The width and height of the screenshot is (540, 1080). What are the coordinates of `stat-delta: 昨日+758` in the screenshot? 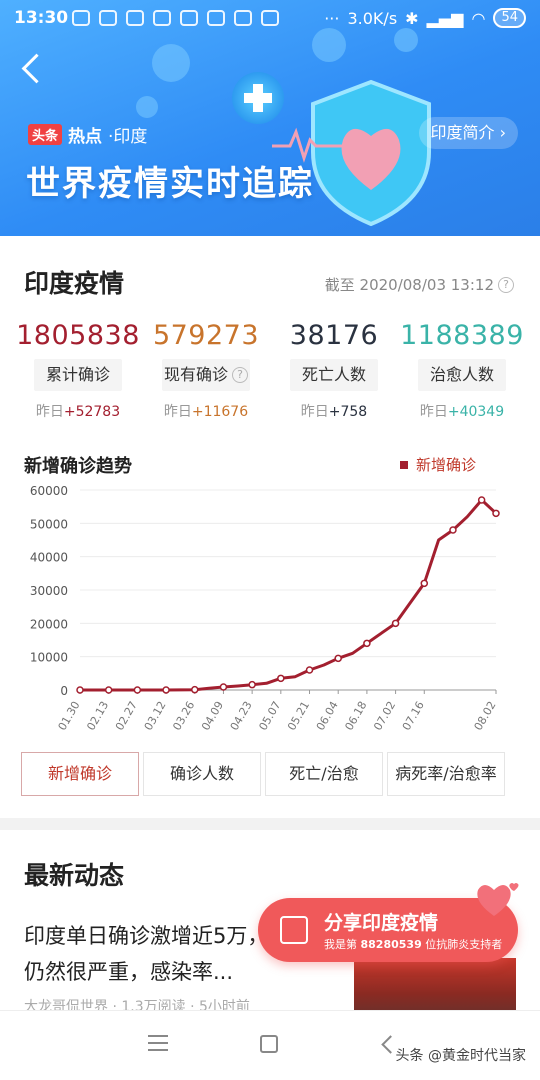 It's located at (334, 411).